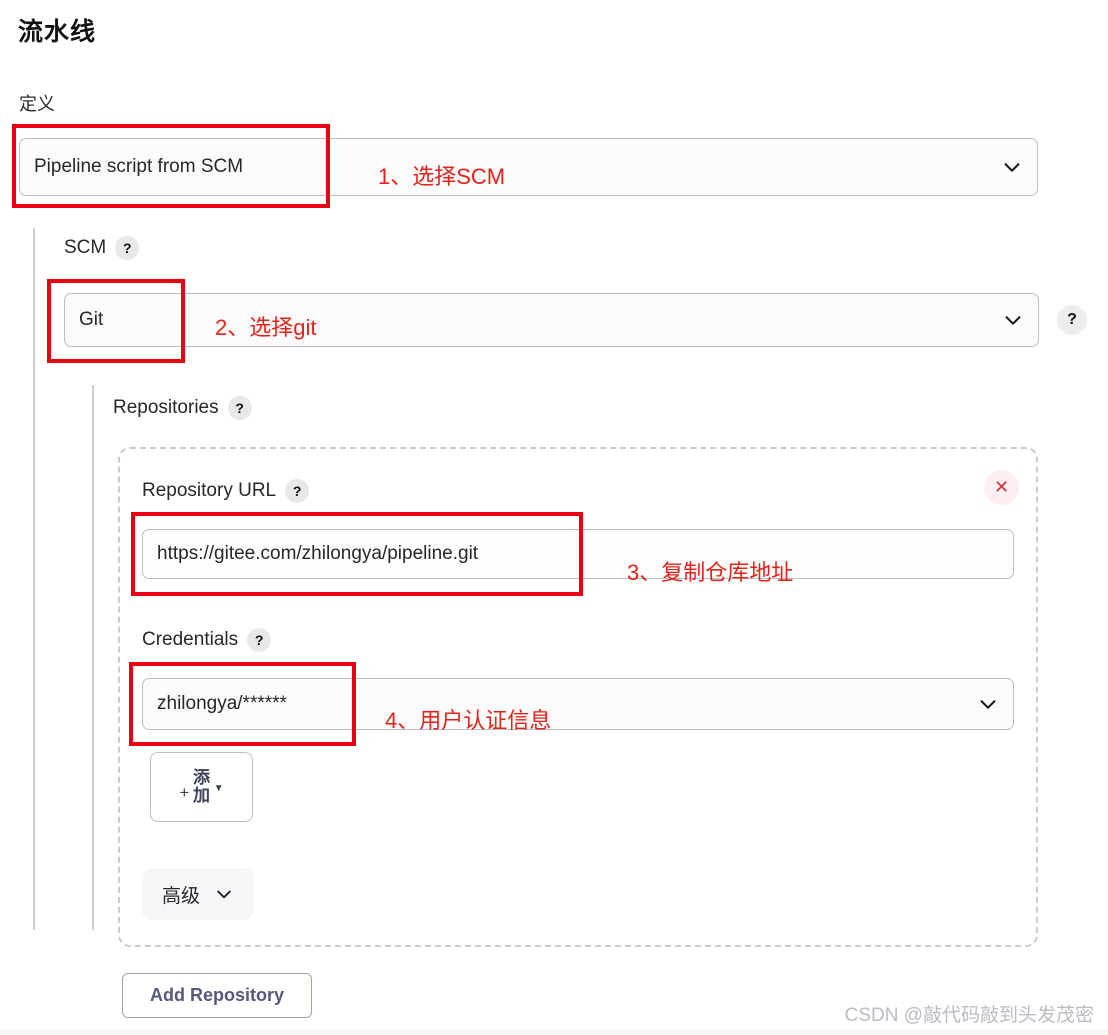  I want to click on repository-url-input: https://gitee.com/zhilongya/pipeline.git, so click(578, 554).